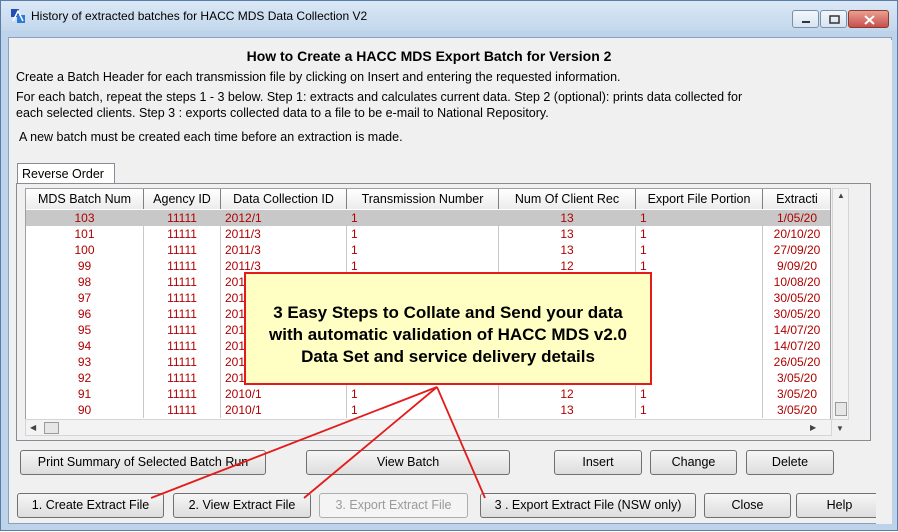  I want to click on table-row: 90 11111 2010/1 1 13 1 3/05/20, so click(428, 410).